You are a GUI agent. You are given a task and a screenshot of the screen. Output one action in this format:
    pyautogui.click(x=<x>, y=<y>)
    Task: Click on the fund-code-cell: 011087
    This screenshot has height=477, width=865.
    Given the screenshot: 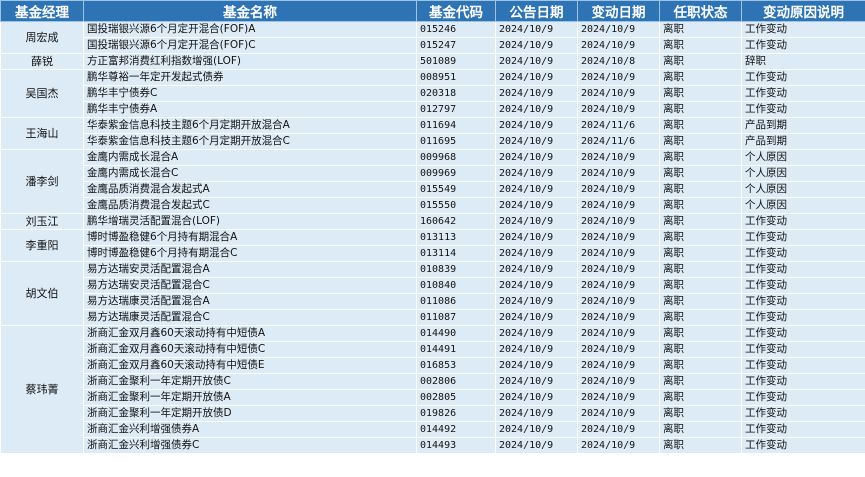 What is the action you would take?
    pyautogui.click(x=456, y=317)
    